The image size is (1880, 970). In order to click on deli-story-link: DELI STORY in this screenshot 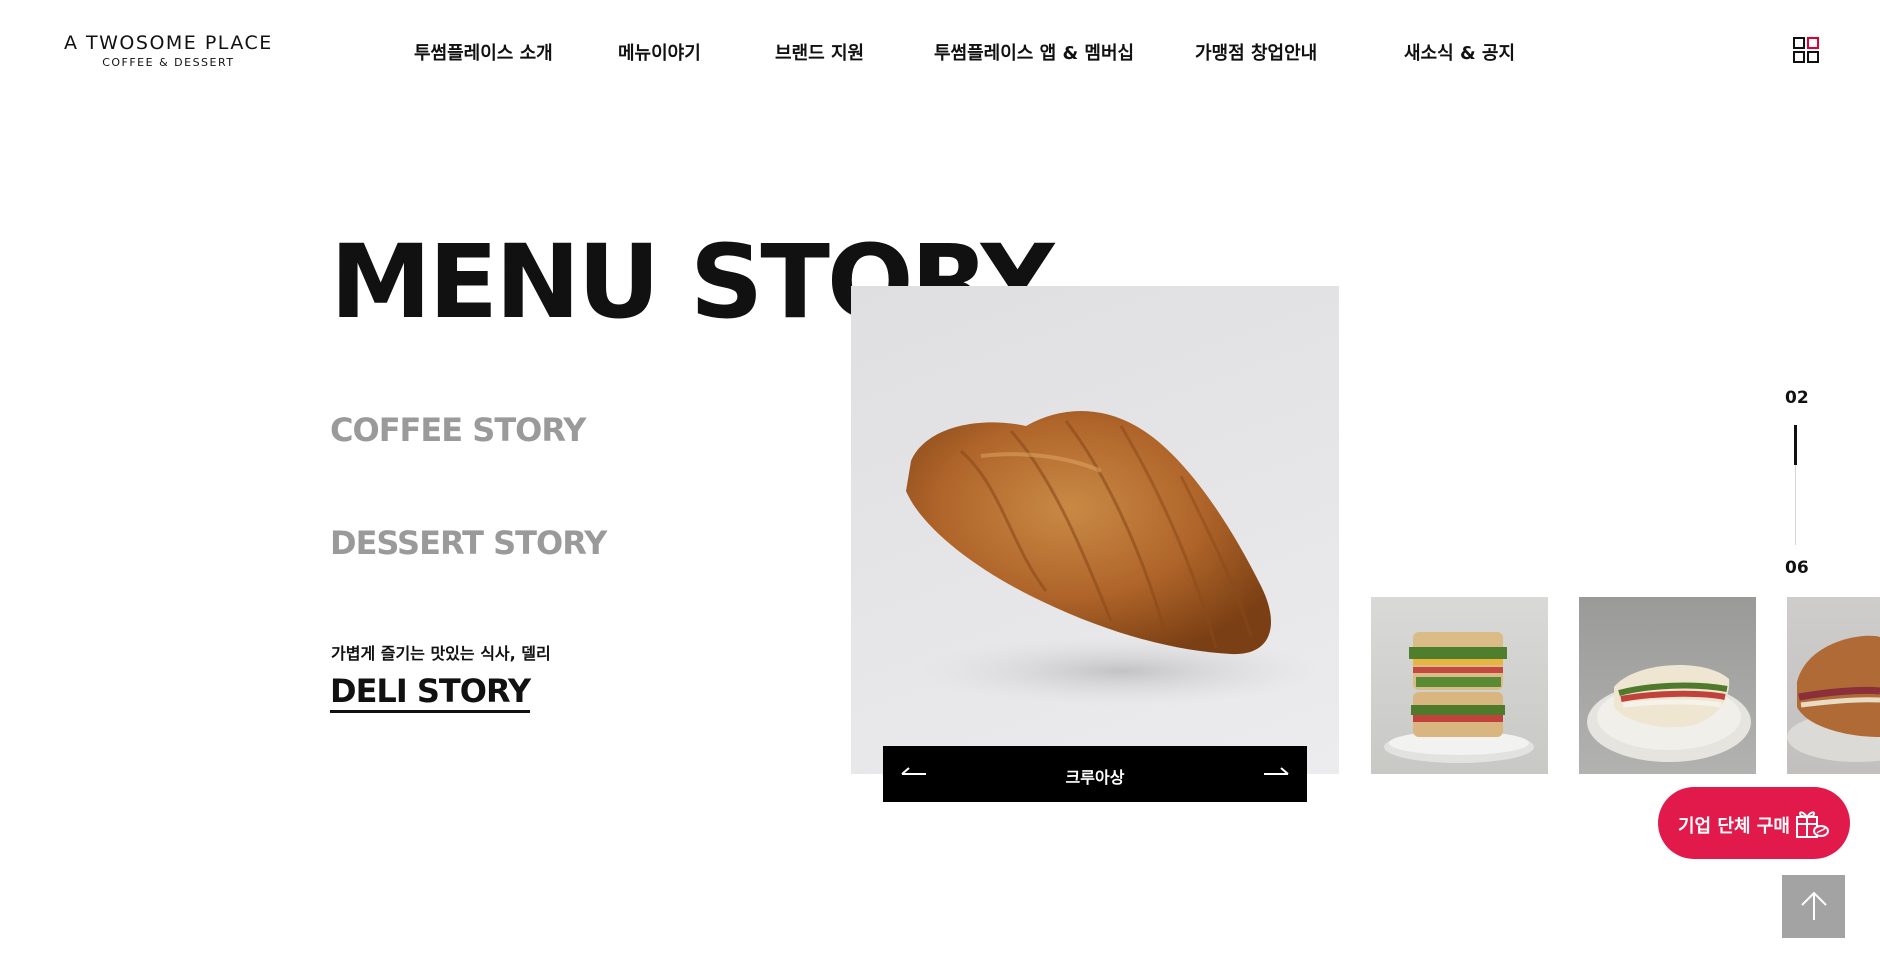, I will do `click(430, 693)`.